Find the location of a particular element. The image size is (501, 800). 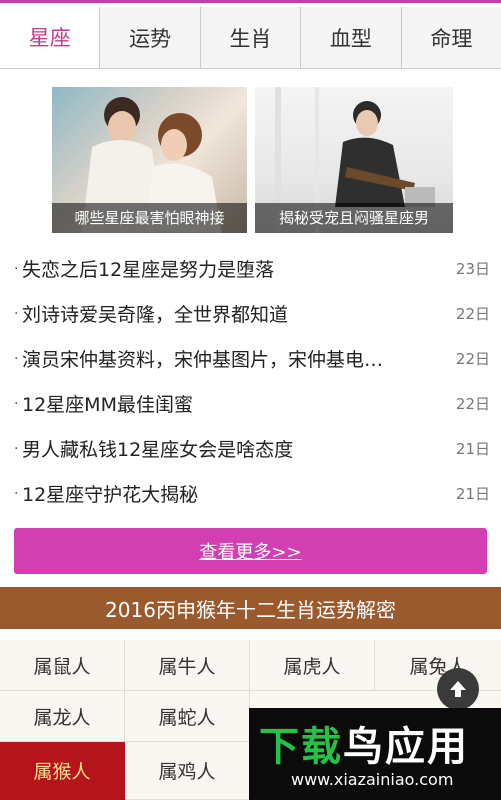

view-more-label: 查看更多>> is located at coordinates (250, 552).